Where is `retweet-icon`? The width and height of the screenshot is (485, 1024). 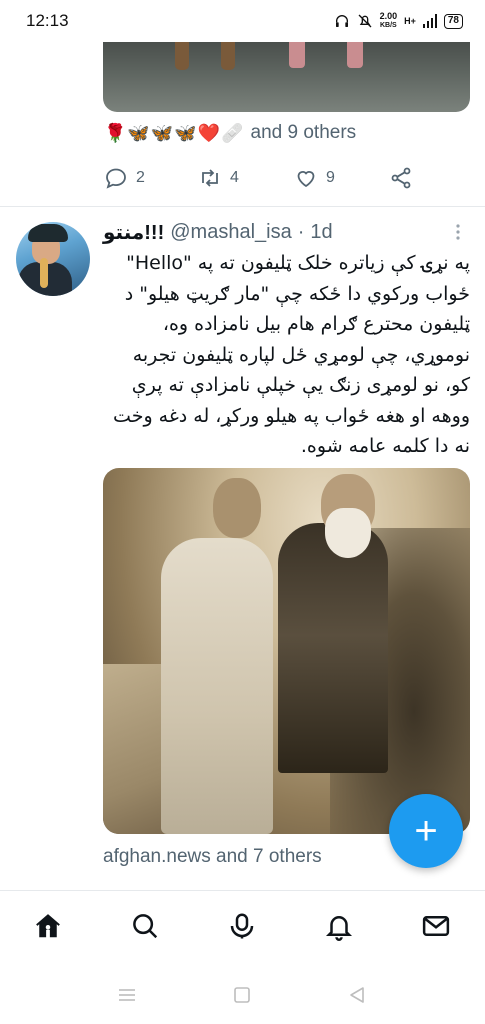 retweet-icon is located at coordinates (210, 178).